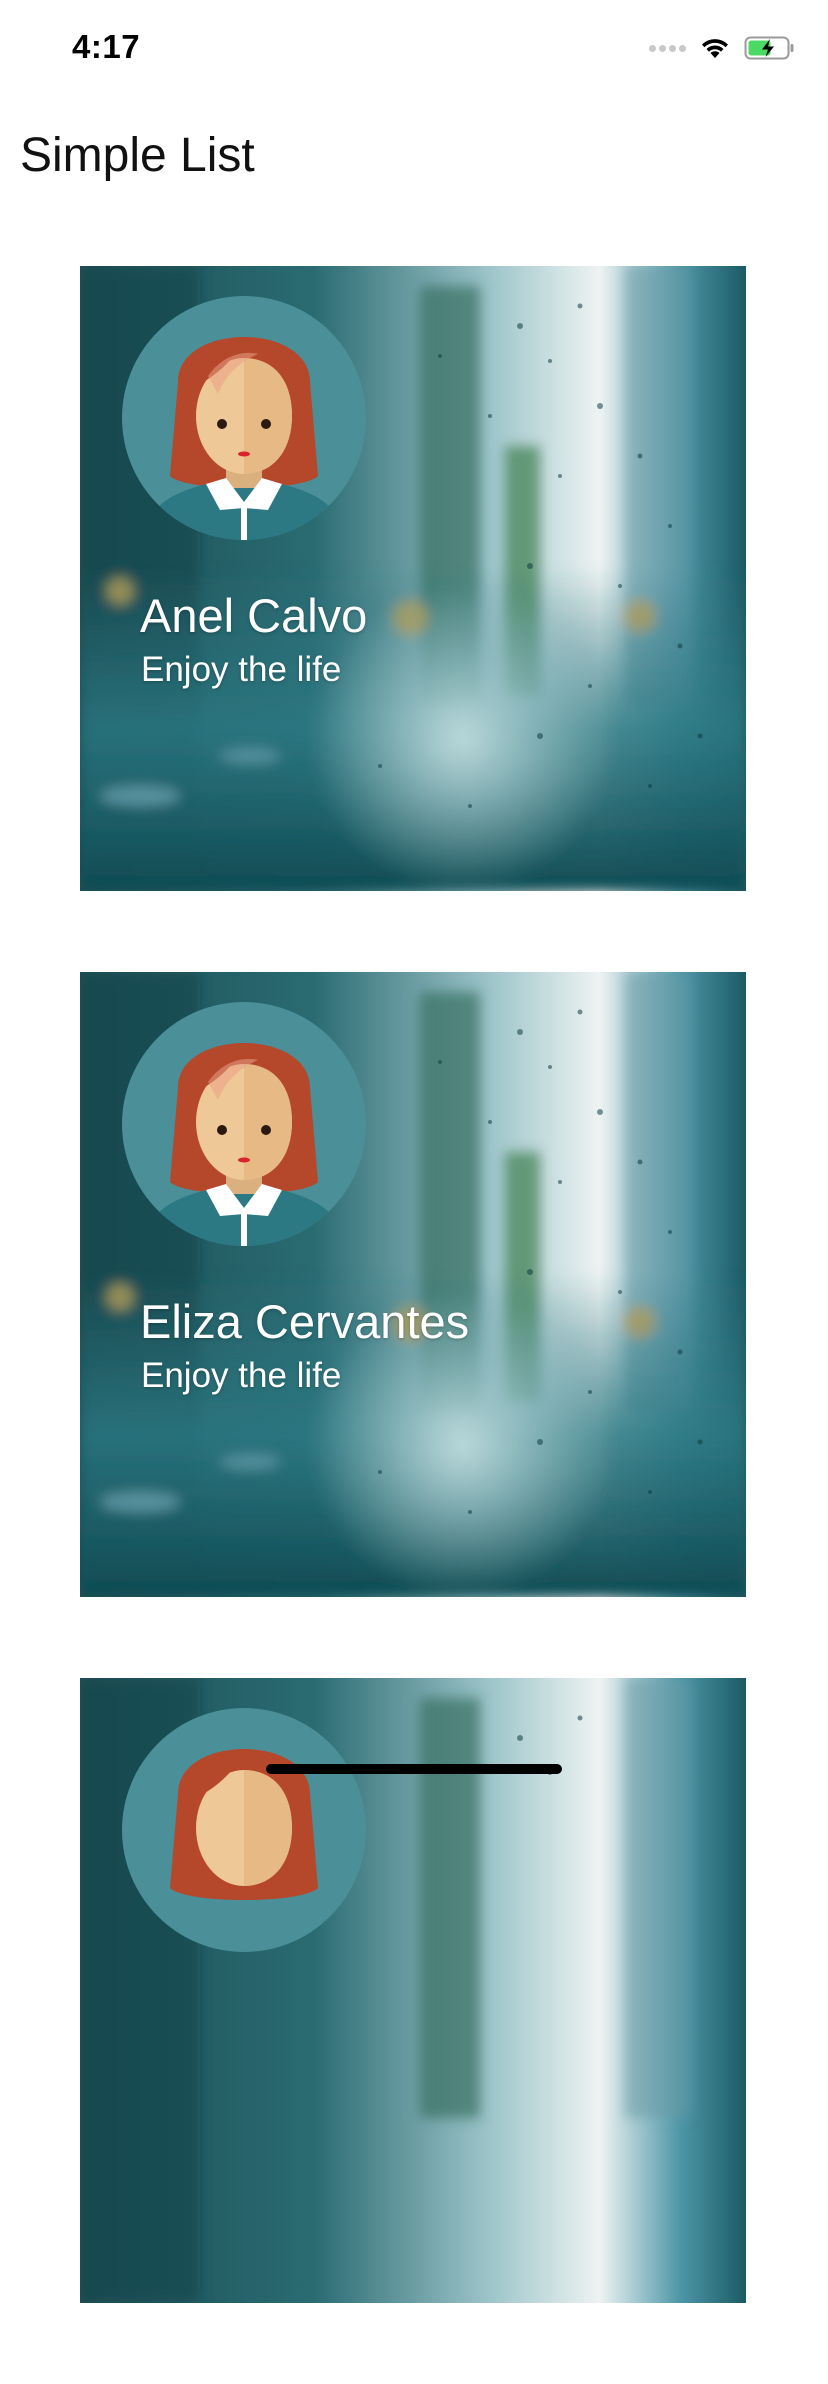 This screenshot has width=828, height=2384. I want to click on page-title: Simple List, so click(137, 155).